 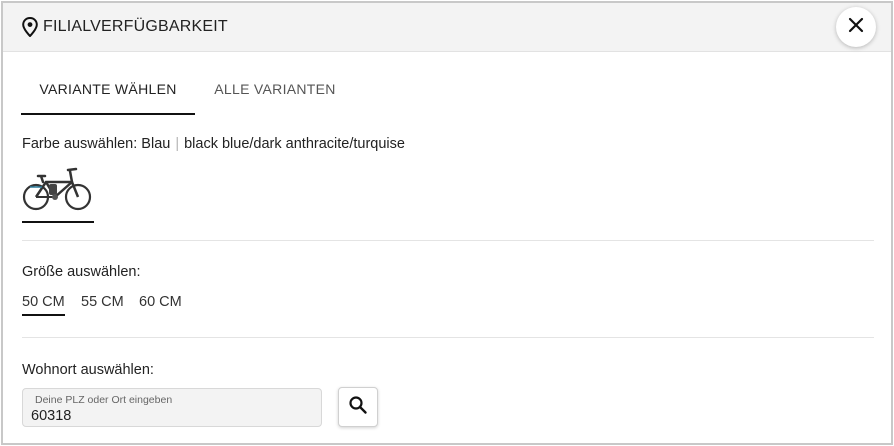 I want to click on variant-tabs: VARIANTE WÄHLEN ALLE VARIANTEN, so click(x=321, y=91).